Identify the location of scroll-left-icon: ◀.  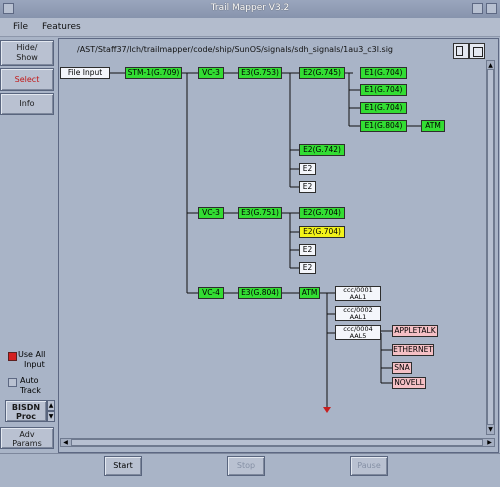
(65, 442).